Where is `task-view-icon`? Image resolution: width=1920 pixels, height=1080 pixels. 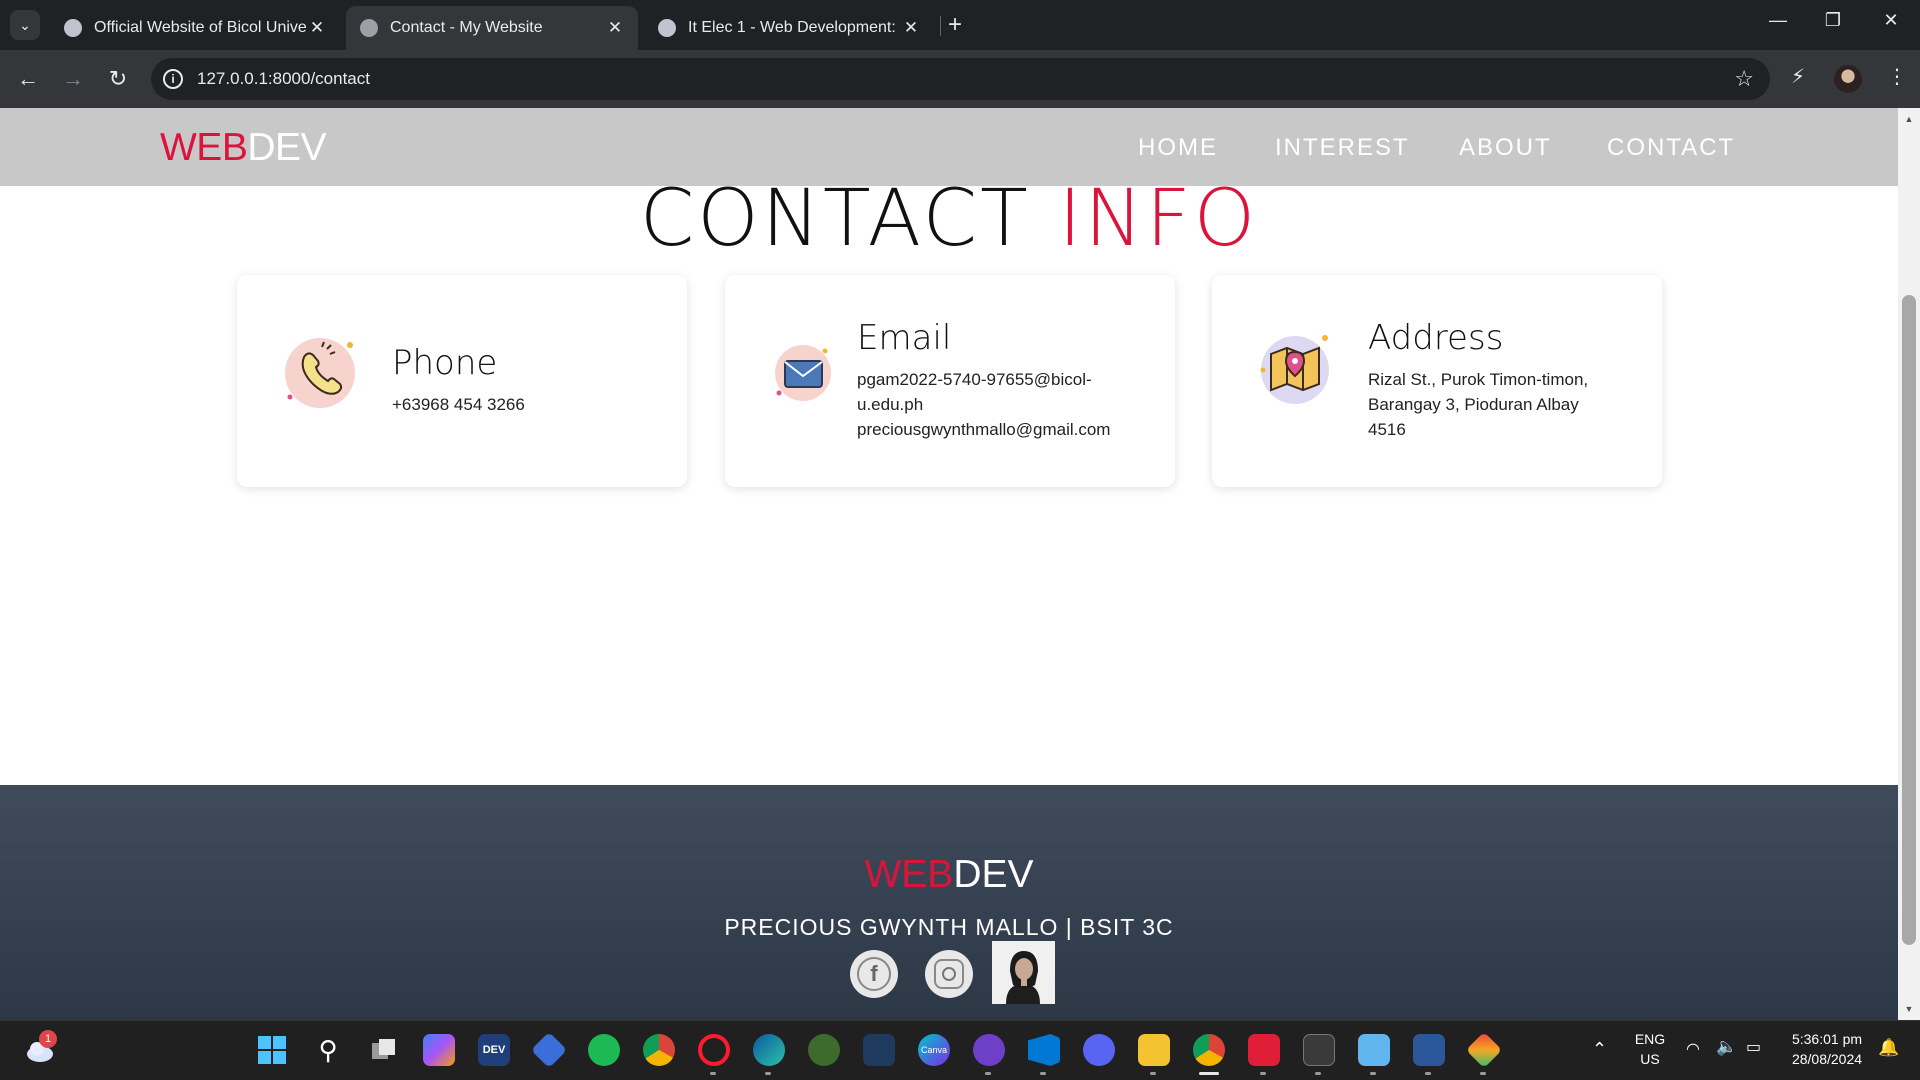
task-view-icon is located at coordinates (384, 1050).